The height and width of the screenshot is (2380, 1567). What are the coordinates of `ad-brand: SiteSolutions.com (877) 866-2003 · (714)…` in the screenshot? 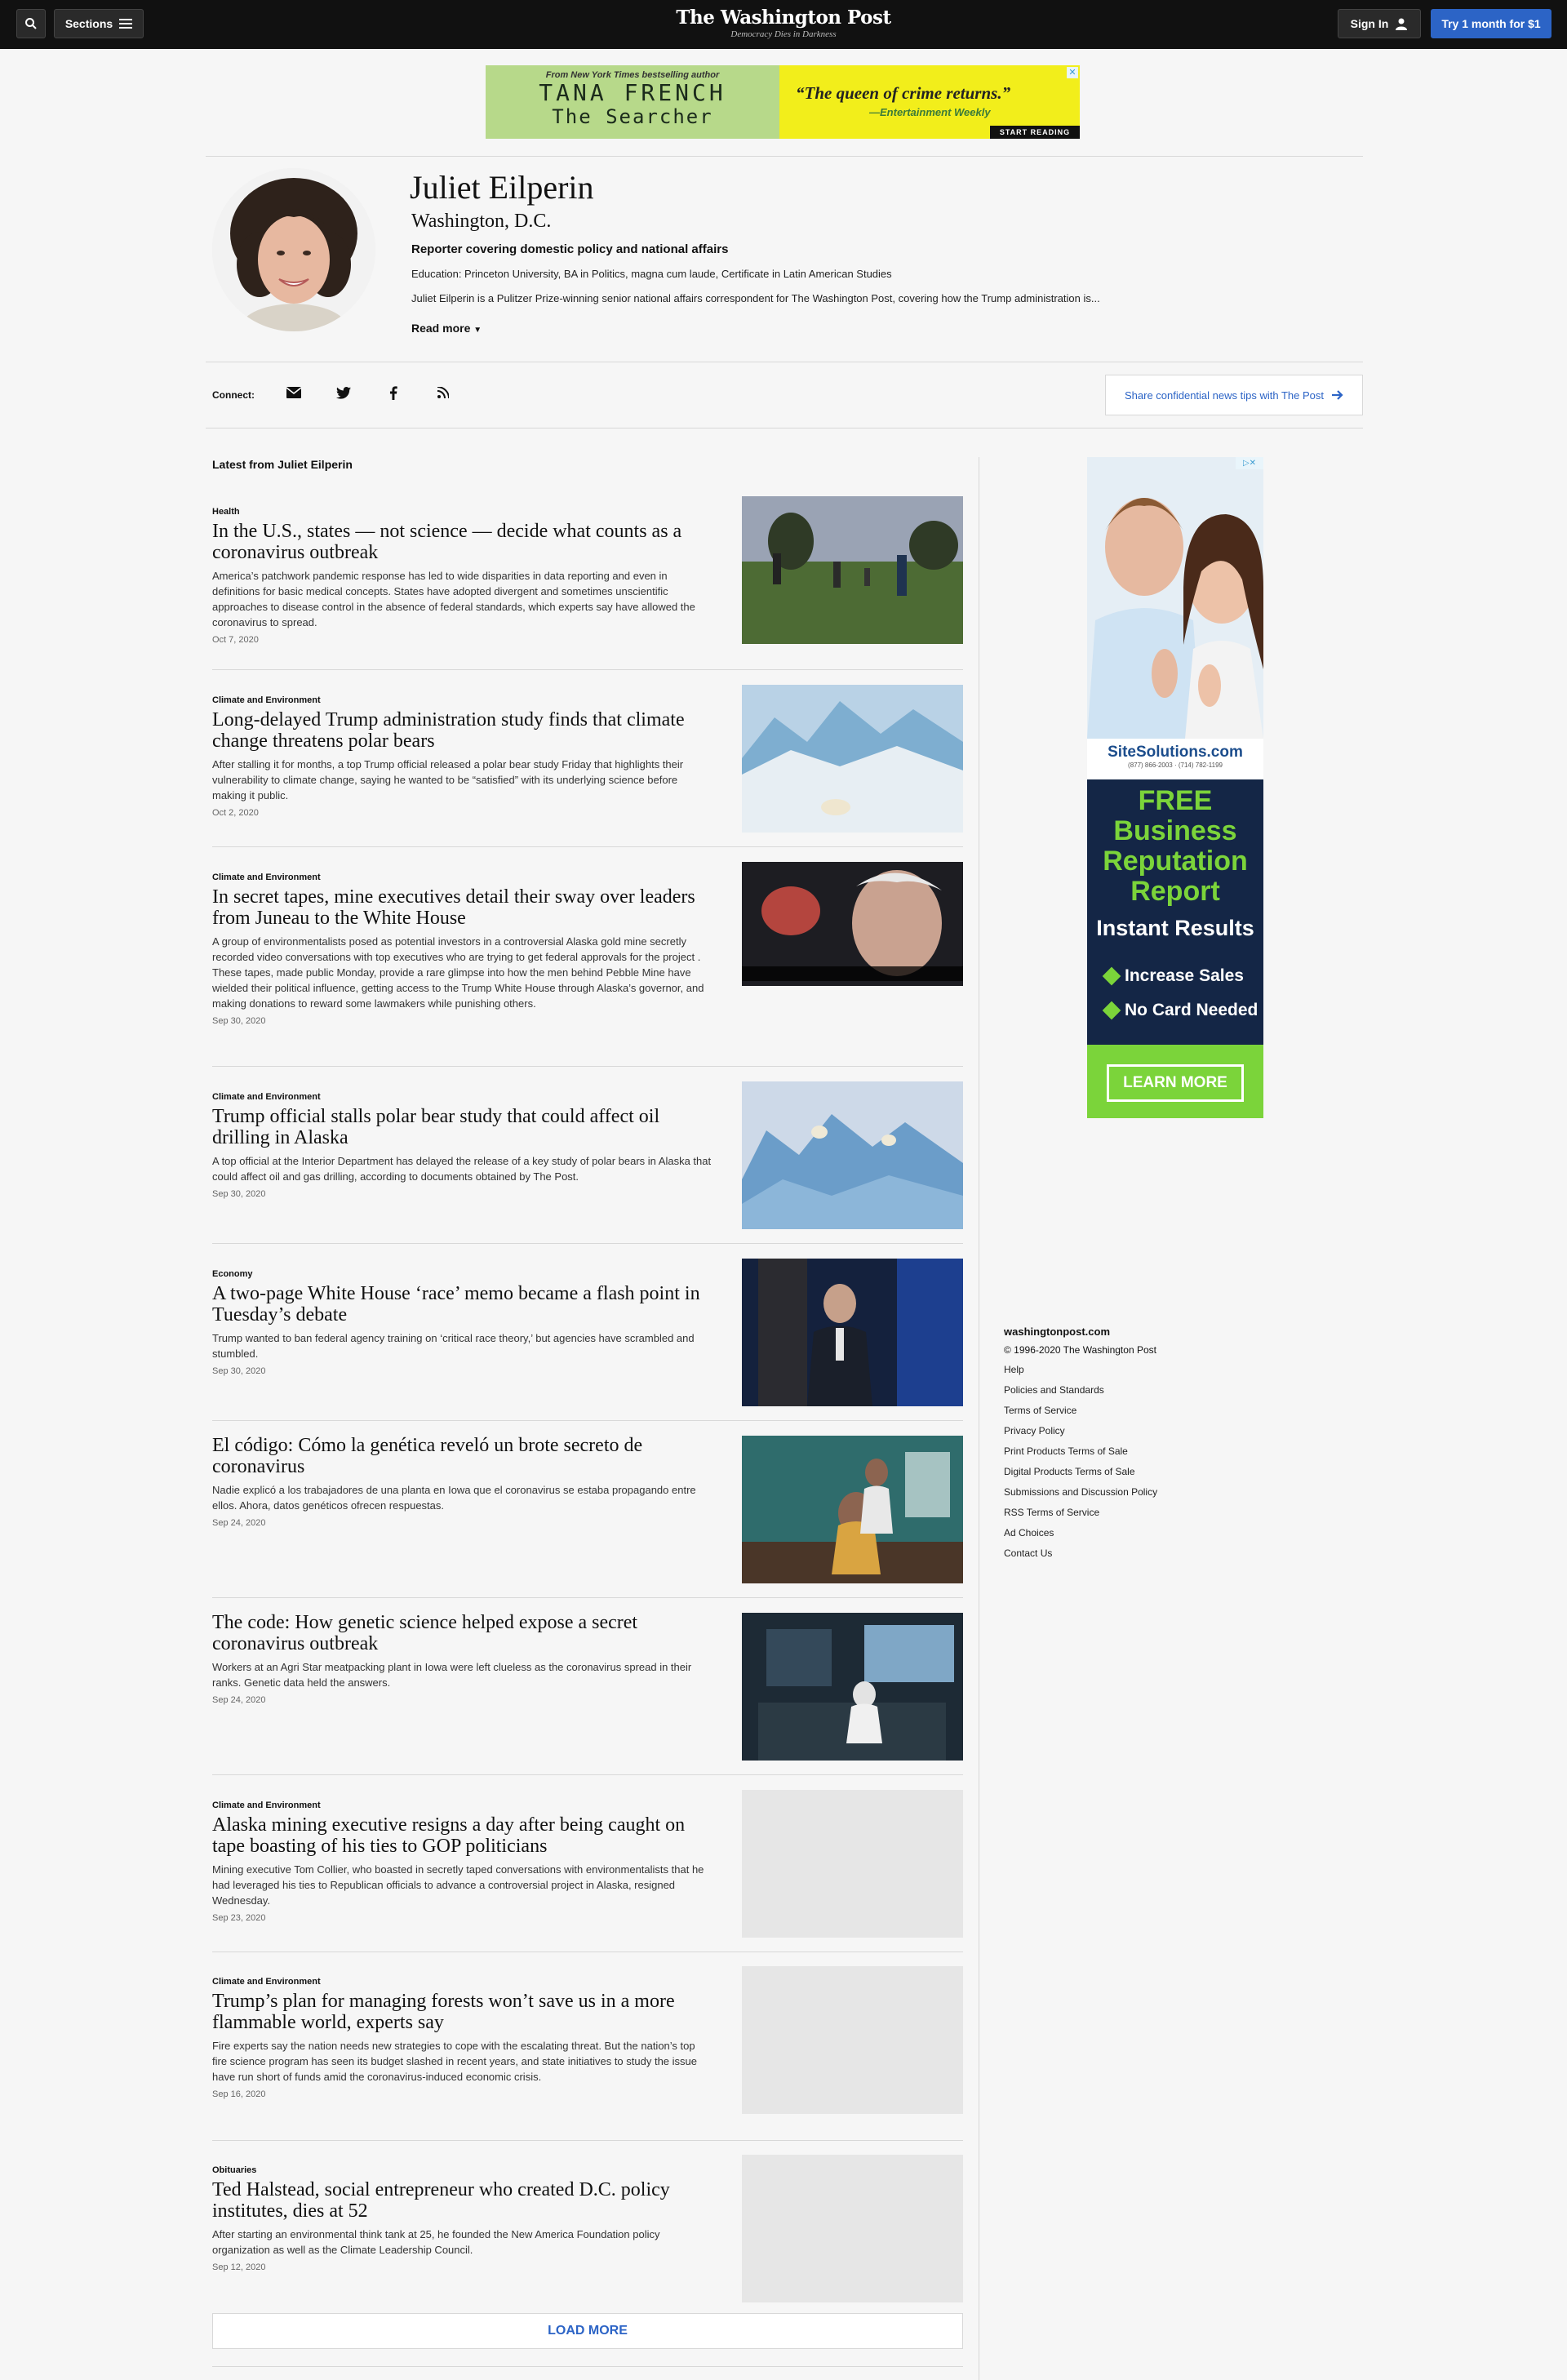 It's located at (1175, 759).